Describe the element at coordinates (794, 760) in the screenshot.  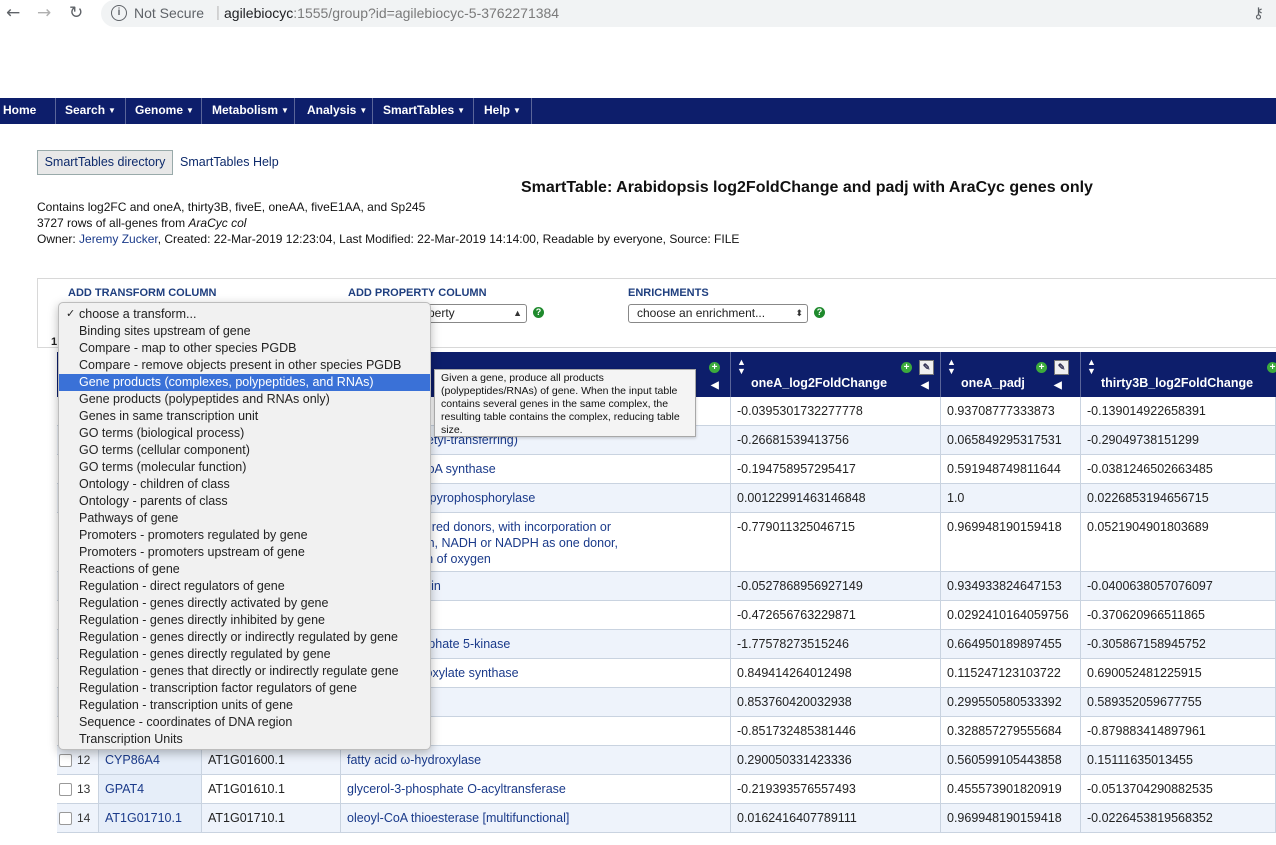
I see `log2fc-cell-text: 0.290050331423336` at that location.